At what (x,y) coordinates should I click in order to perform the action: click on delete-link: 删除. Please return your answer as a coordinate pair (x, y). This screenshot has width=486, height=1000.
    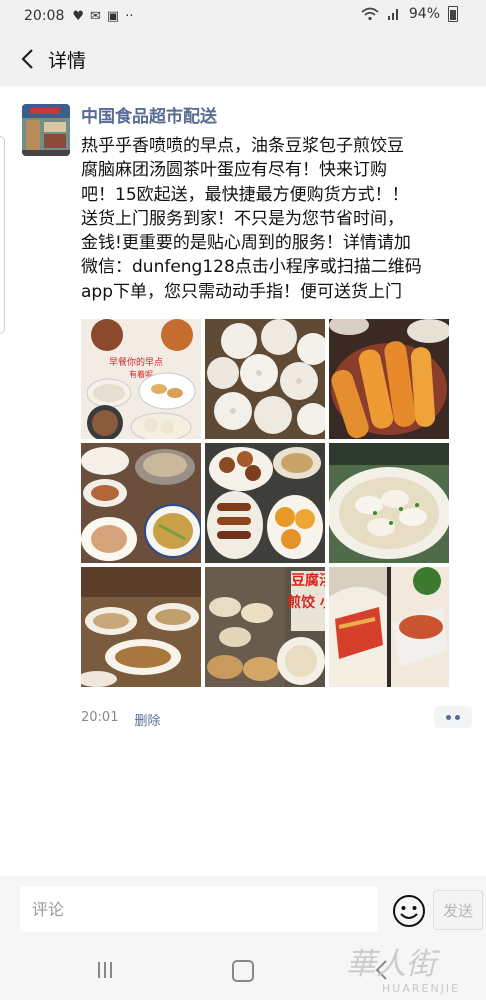
    Looking at the image, I should click on (147, 719).